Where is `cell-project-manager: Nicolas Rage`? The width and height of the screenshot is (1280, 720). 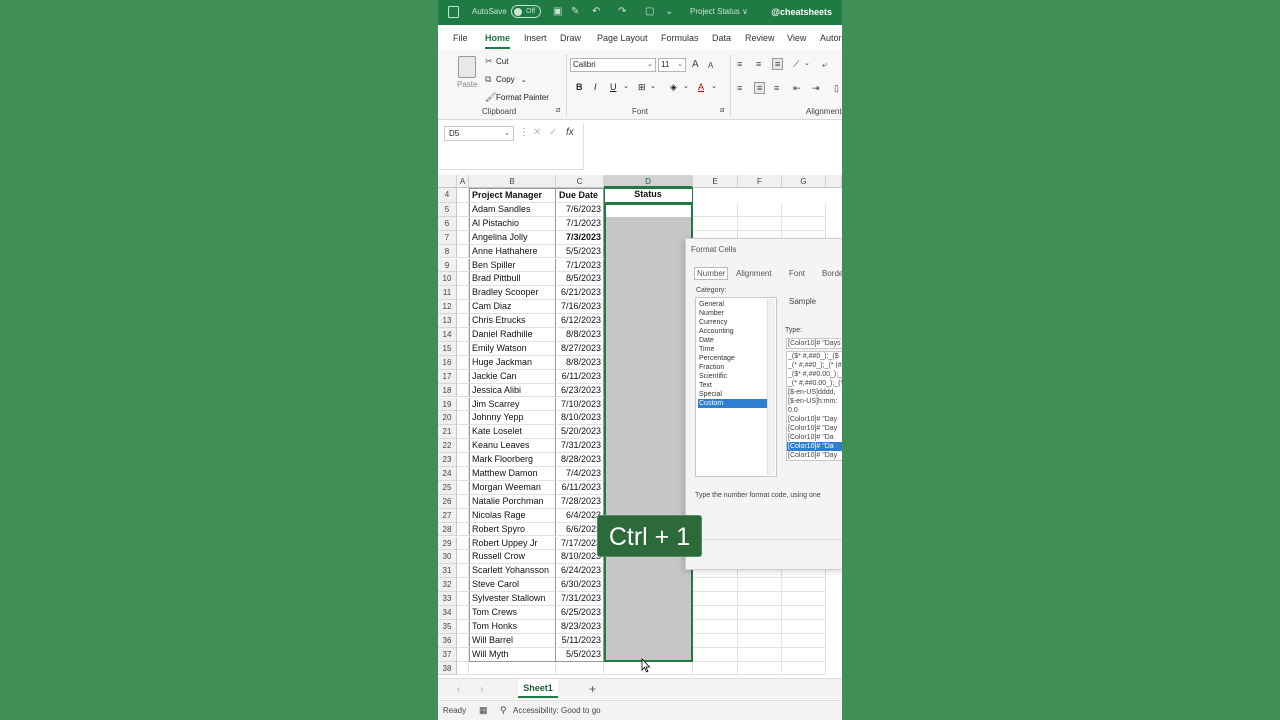 cell-project-manager: Nicolas Rage is located at coordinates (512, 515).